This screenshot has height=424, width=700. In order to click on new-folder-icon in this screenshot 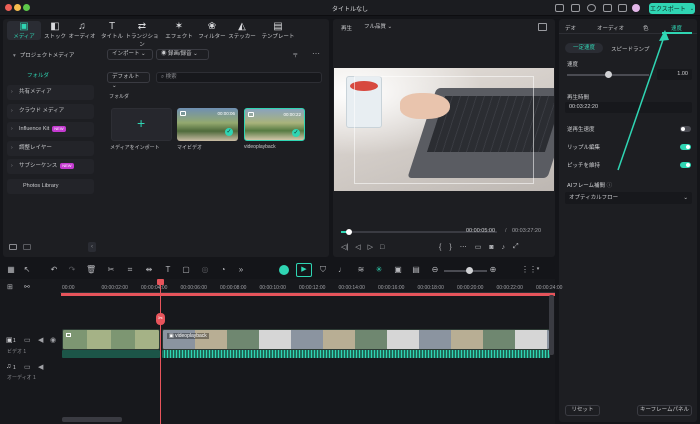, I will do `click(13, 247)`.